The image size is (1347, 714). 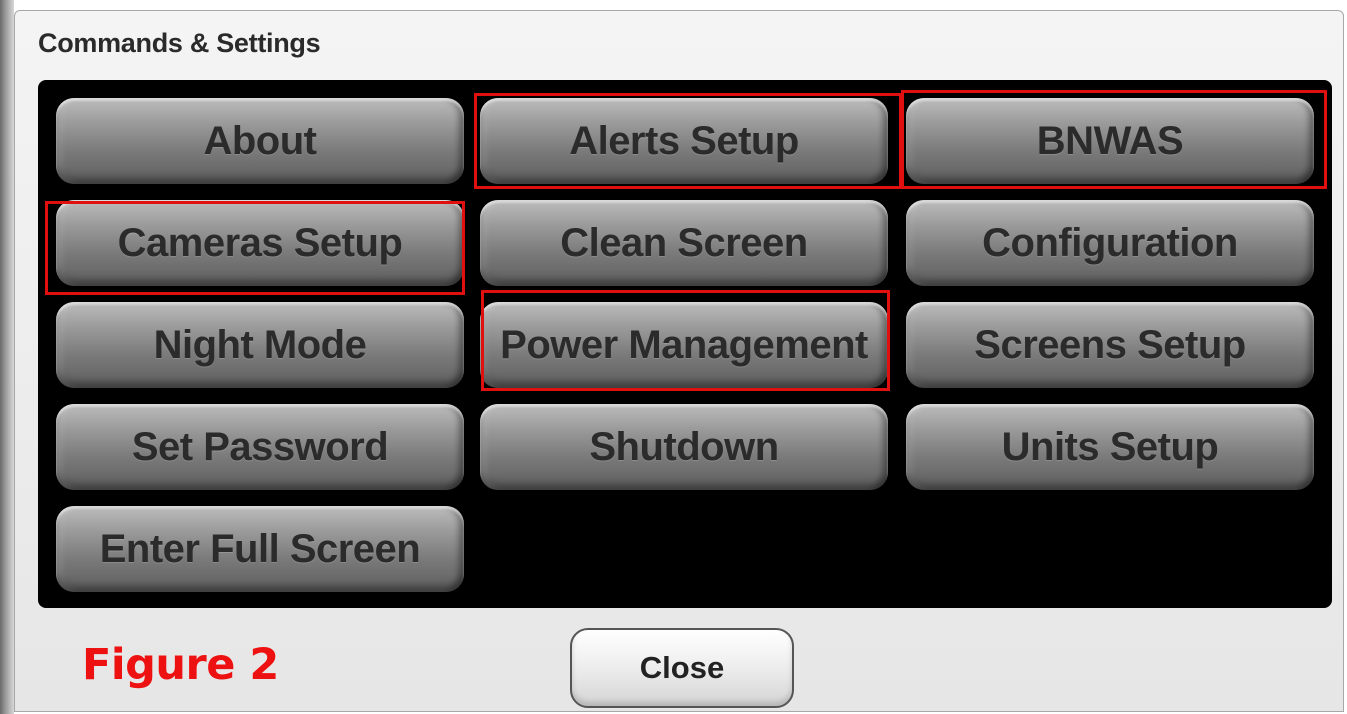 What do you see at coordinates (260, 345) in the screenshot?
I see `night-mode-button: Night Mode` at bounding box center [260, 345].